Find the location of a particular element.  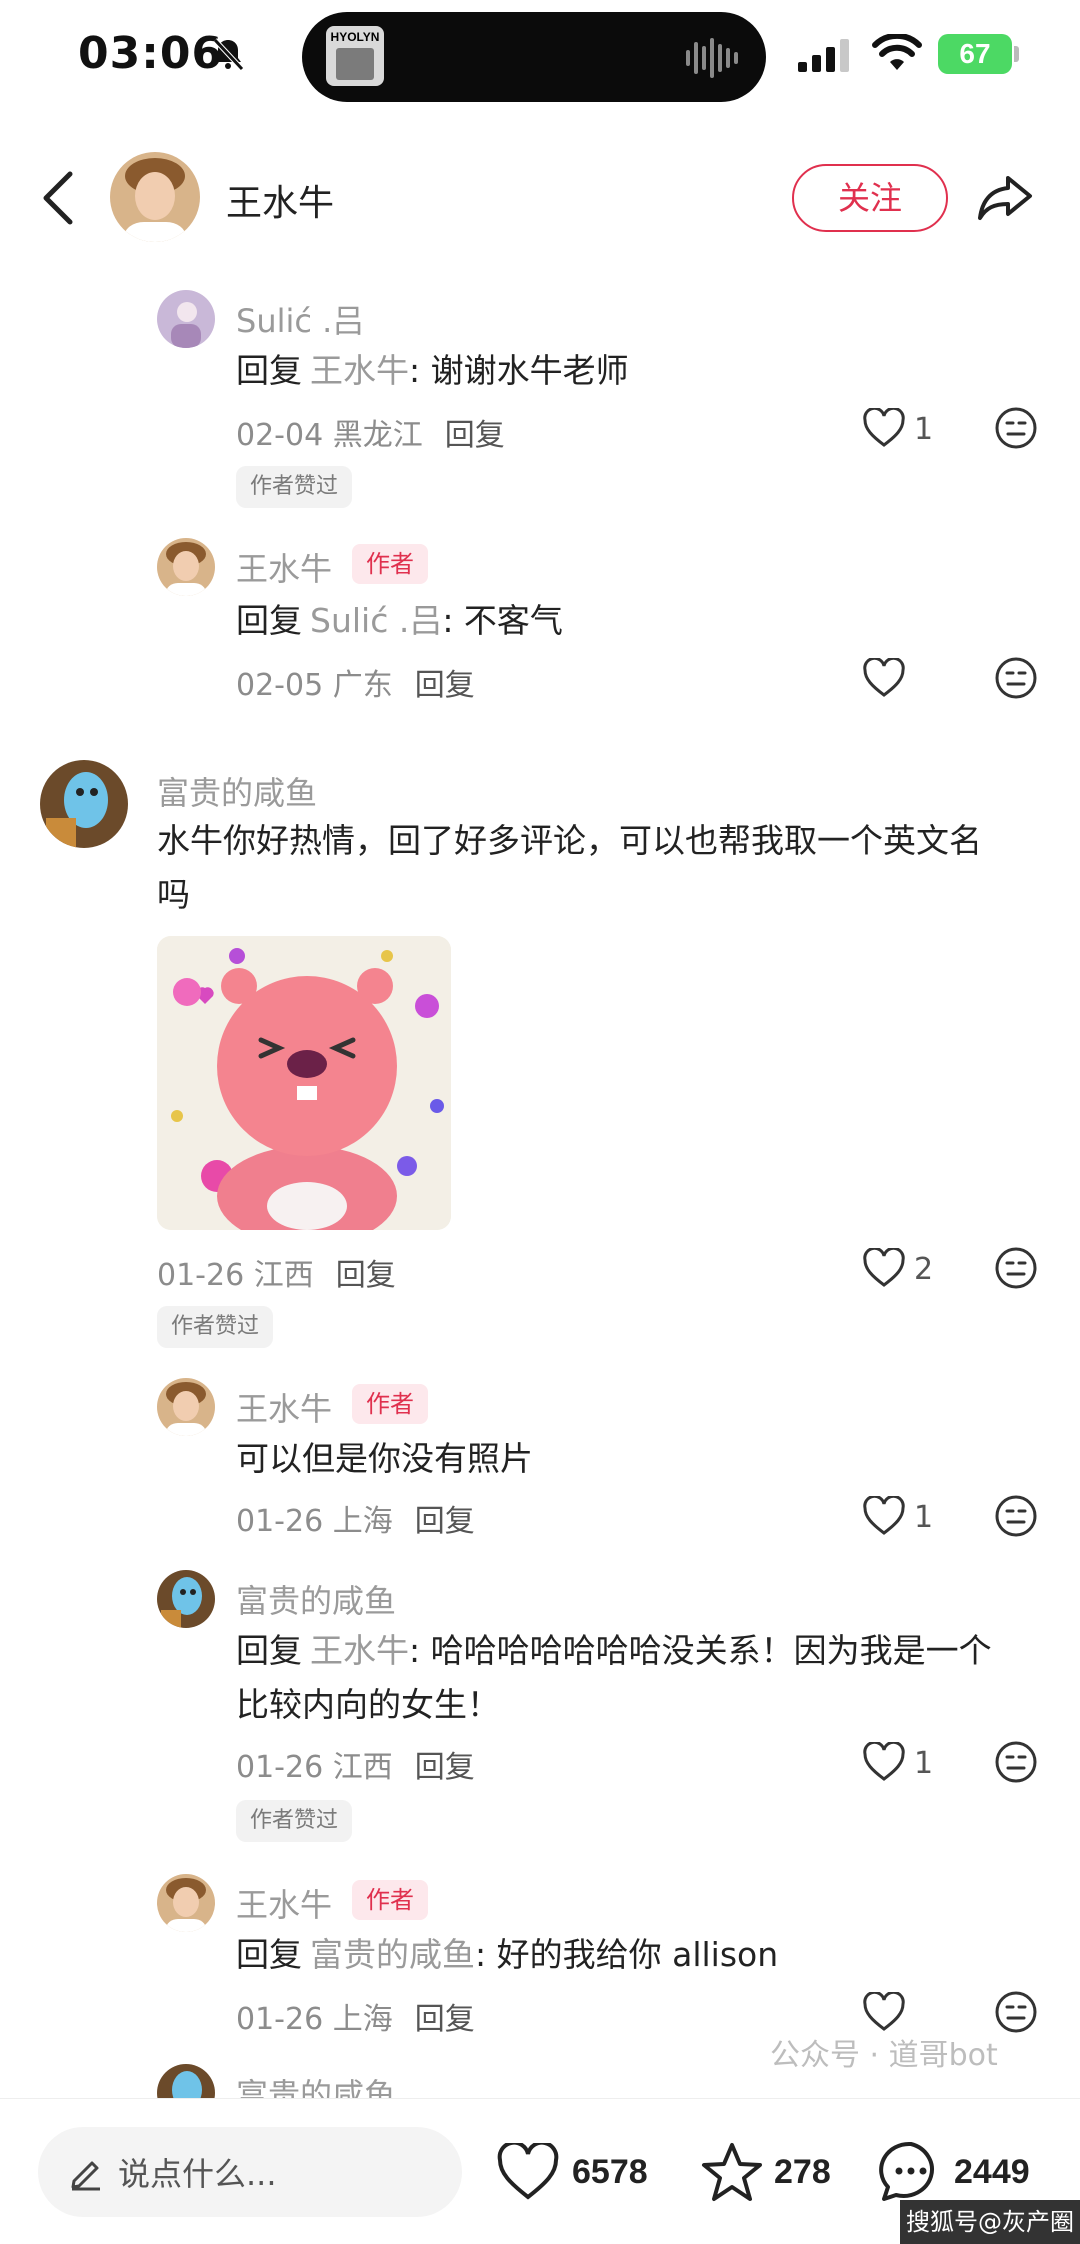

watermark-text: 公众号 · 道哥bot is located at coordinates (884, 2055).